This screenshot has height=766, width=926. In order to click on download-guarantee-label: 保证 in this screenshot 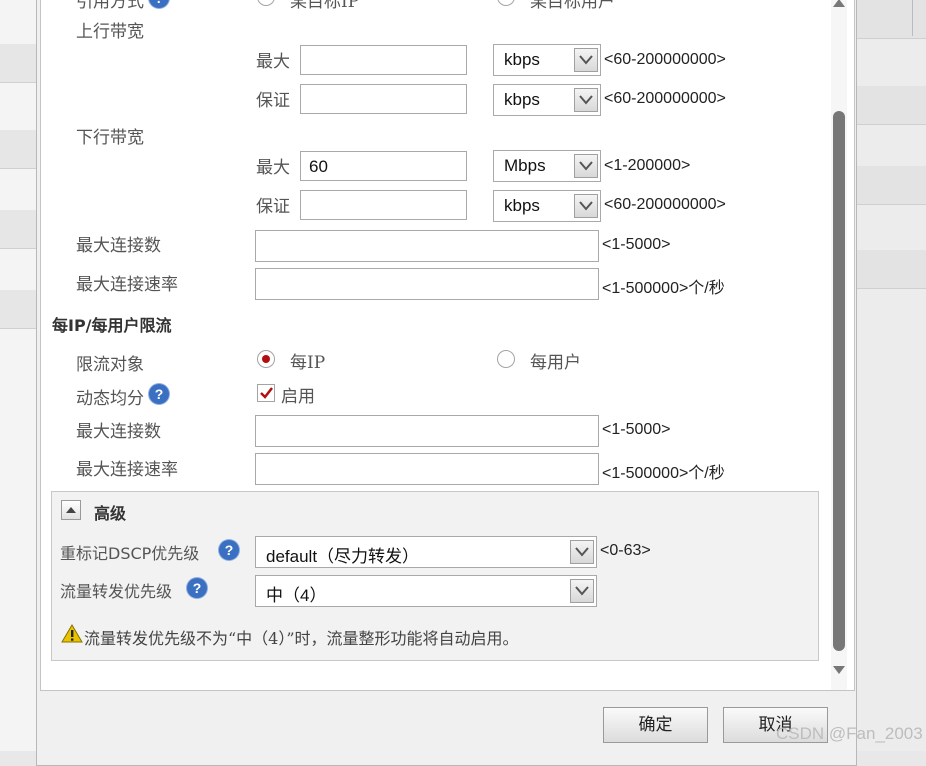, I will do `click(273, 207)`.